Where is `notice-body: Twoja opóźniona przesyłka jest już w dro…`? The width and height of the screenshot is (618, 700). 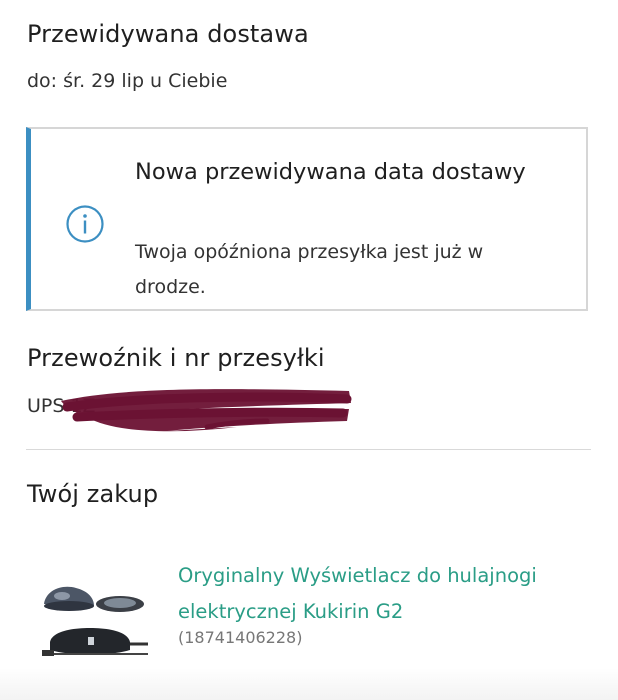
notice-body: Twoja opóźniona przesyłka jest już w dro… is located at coordinates (309, 269).